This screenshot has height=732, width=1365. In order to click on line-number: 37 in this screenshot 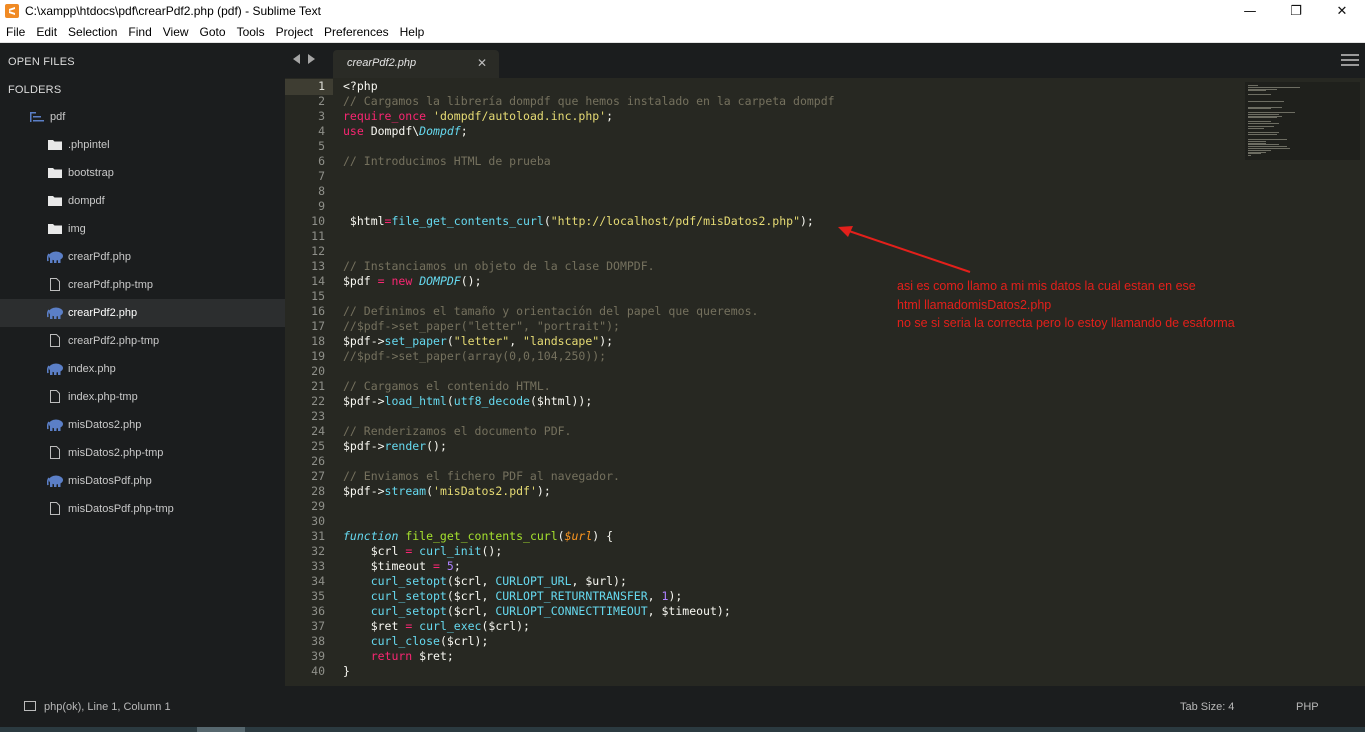, I will do `click(318, 626)`.